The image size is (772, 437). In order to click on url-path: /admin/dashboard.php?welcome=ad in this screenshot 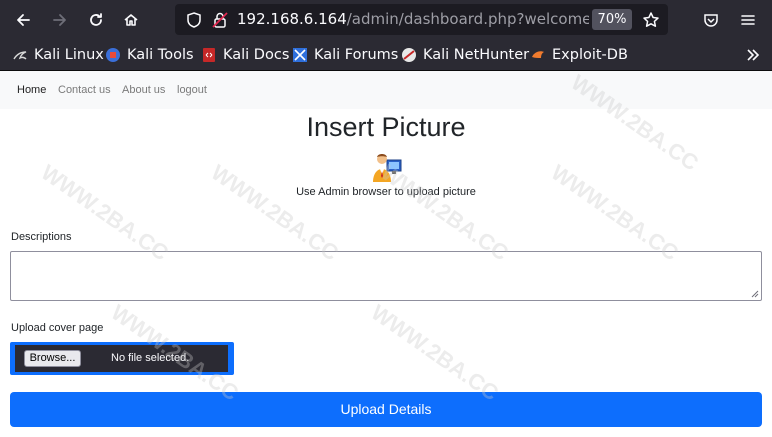, I will do `click(467, 19)`.